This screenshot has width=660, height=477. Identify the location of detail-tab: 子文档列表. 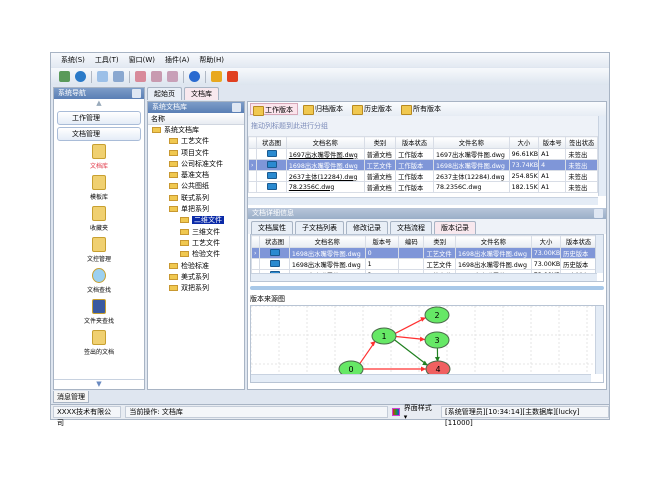
(319, 227).